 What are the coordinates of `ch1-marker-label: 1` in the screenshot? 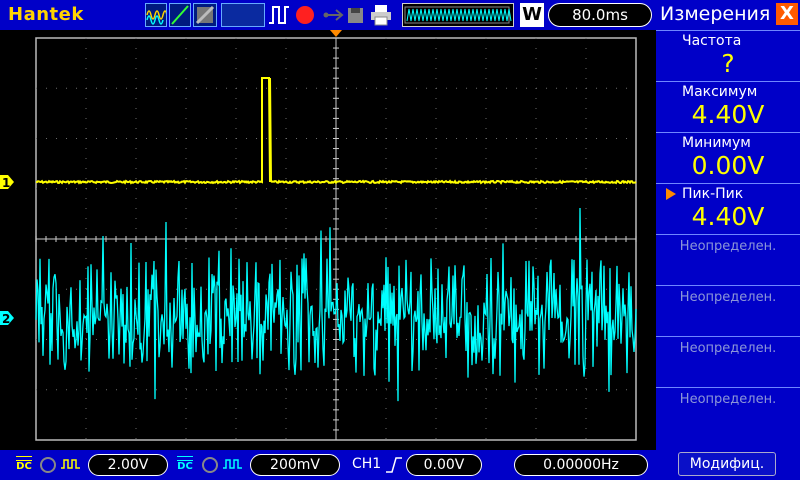 It's located at (6, 183).